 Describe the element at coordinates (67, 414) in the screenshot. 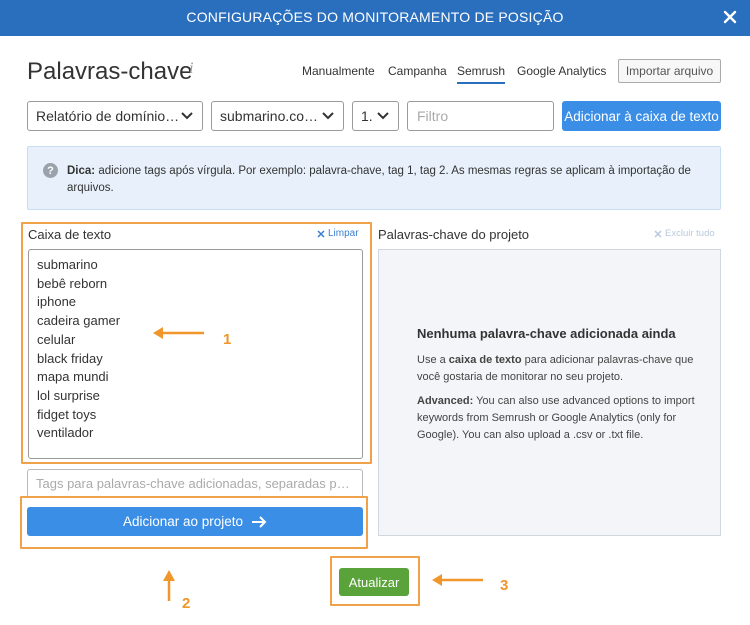

I see `keyword-line: fidget toys` at that location.